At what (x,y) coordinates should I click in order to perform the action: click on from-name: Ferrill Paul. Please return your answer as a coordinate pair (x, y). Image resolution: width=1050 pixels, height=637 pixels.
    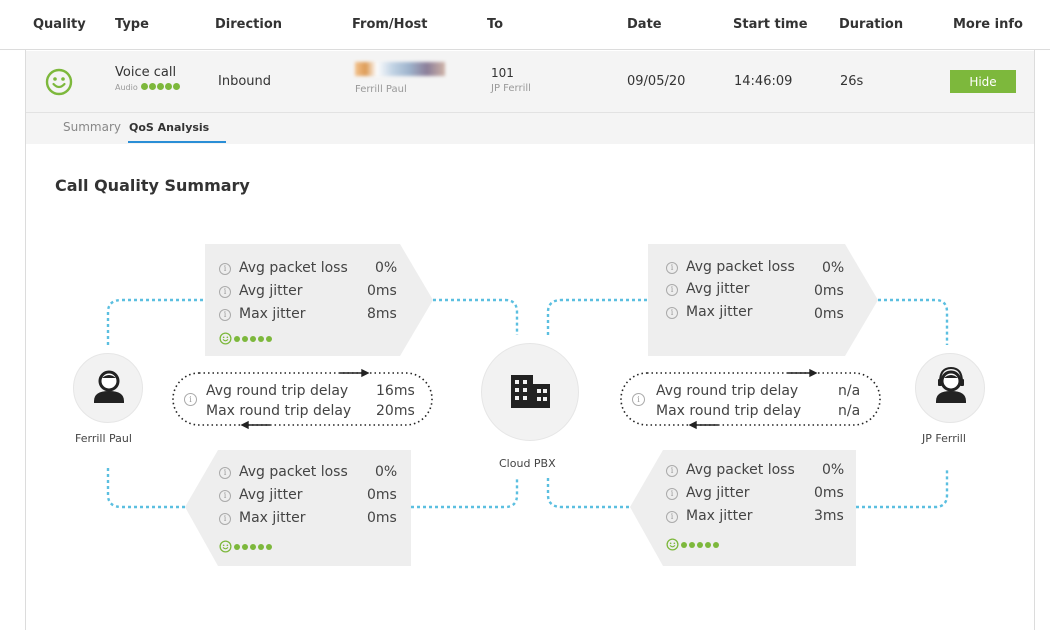
    Looking at the image, I should click on (381, 89).